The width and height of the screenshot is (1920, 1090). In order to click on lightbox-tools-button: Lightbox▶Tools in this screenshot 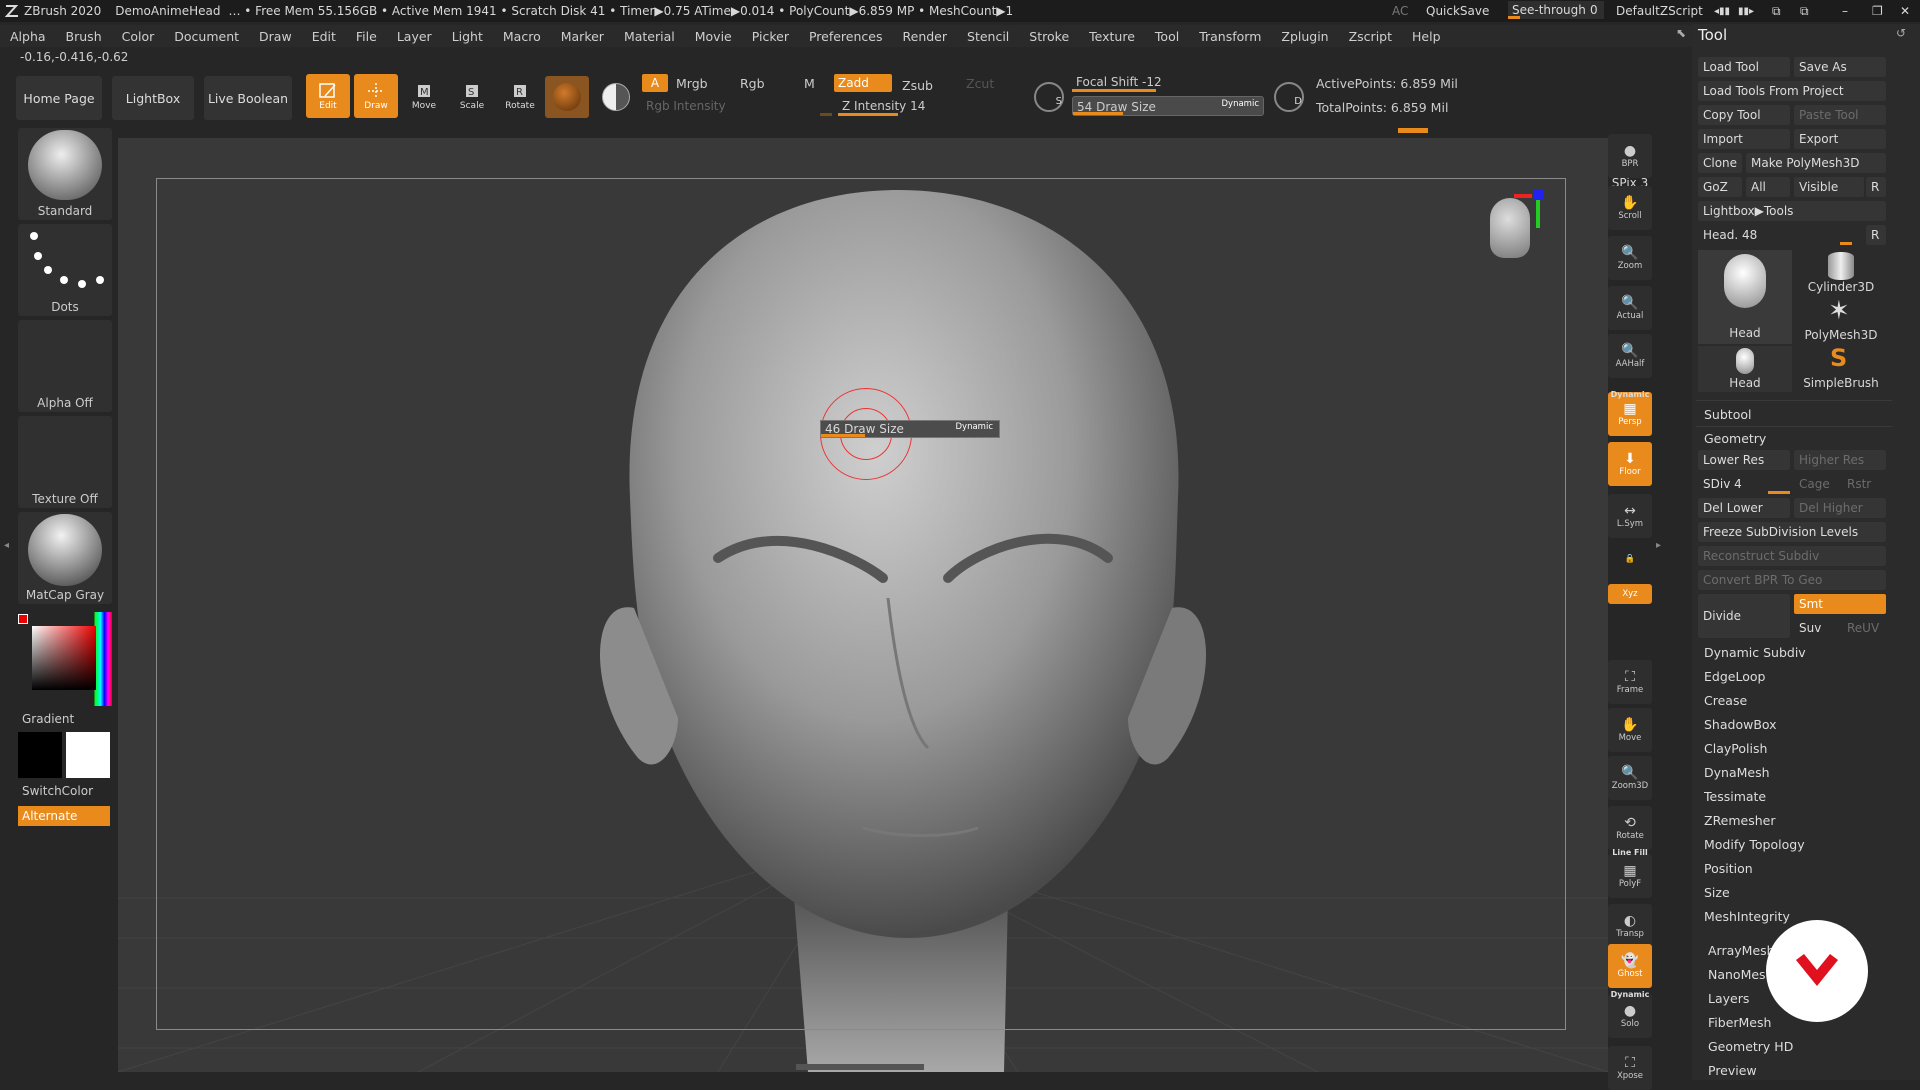, I will do `click(1792, 211)`.